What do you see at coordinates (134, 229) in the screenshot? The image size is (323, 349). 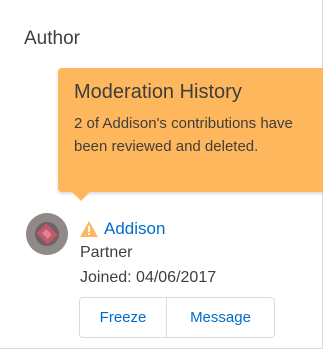 I see `author-name-link: Addison` at bounding box center [134, 229].